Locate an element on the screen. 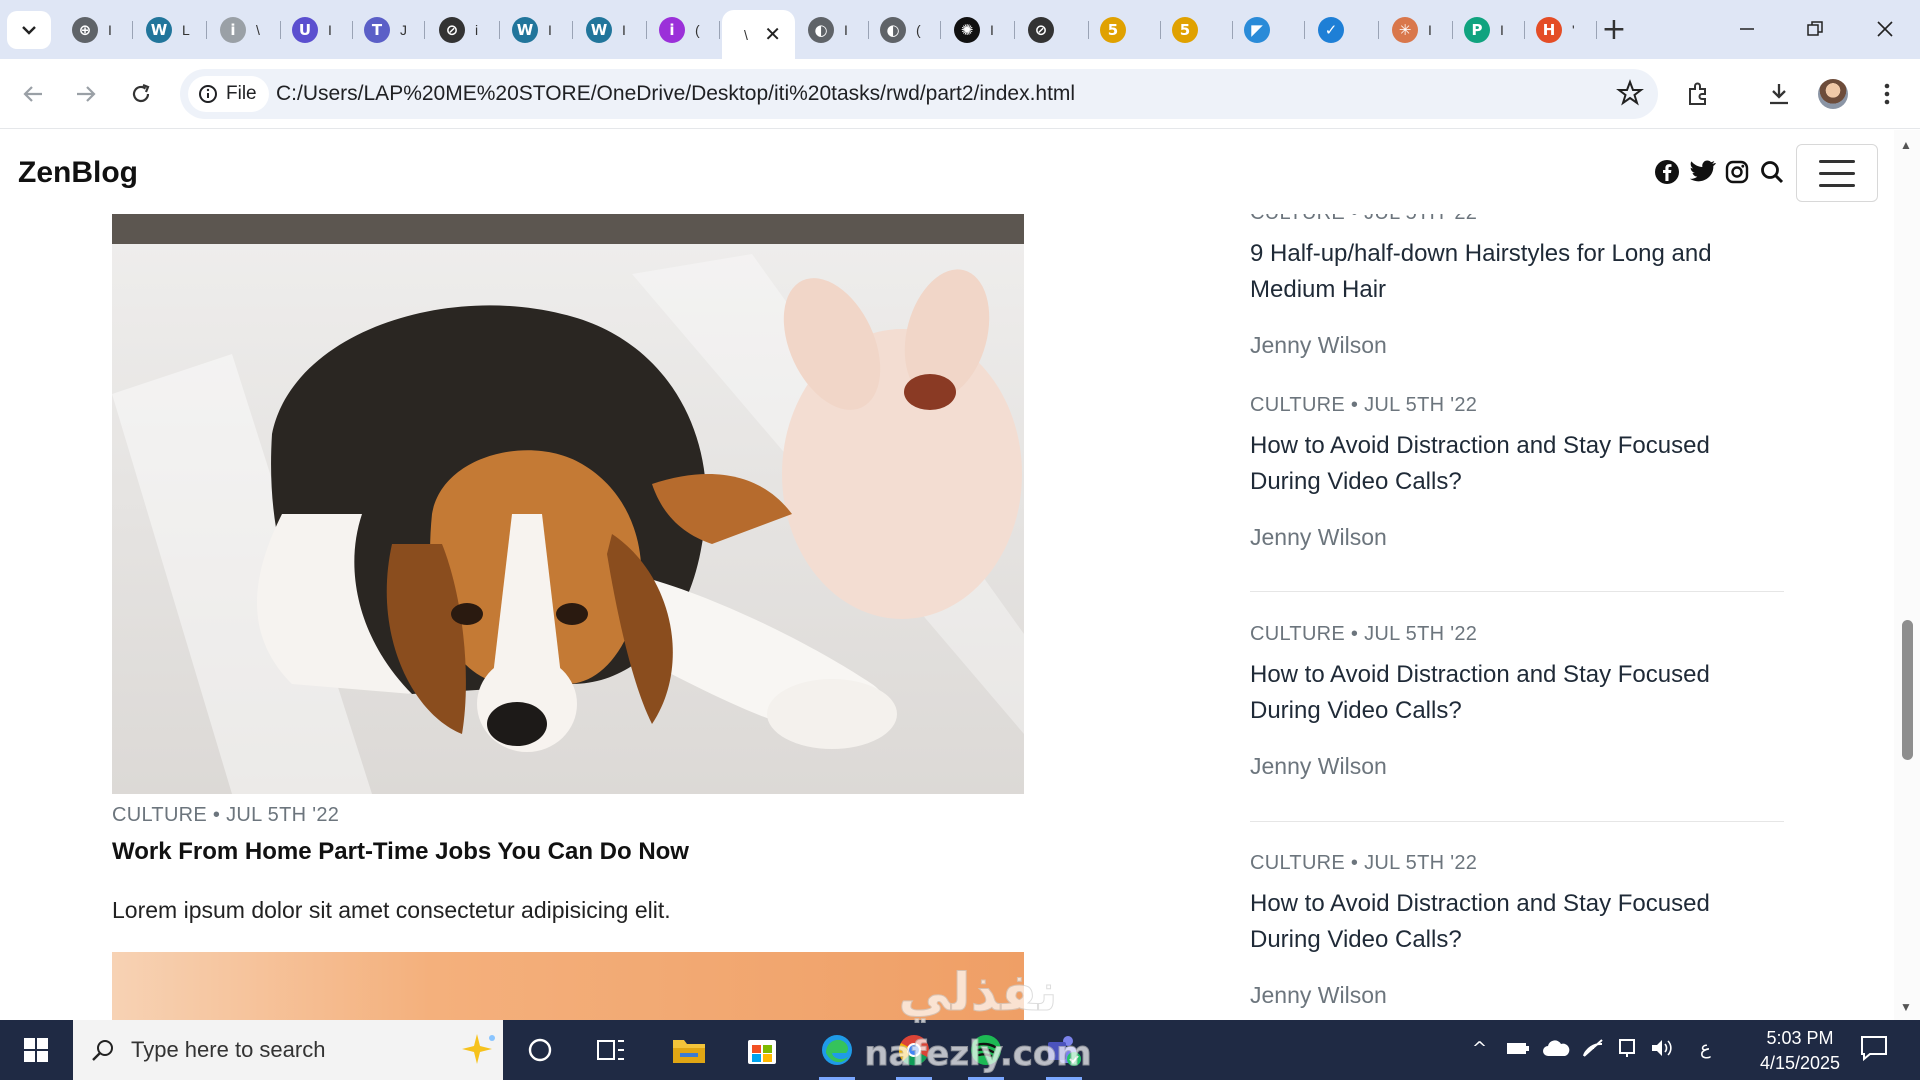 Image resolution: width=1920 pixels, height=1085 pixels. taskbar-clock: 5:03 PM 4/15/2025 is located at coordinates (1800, 1051).